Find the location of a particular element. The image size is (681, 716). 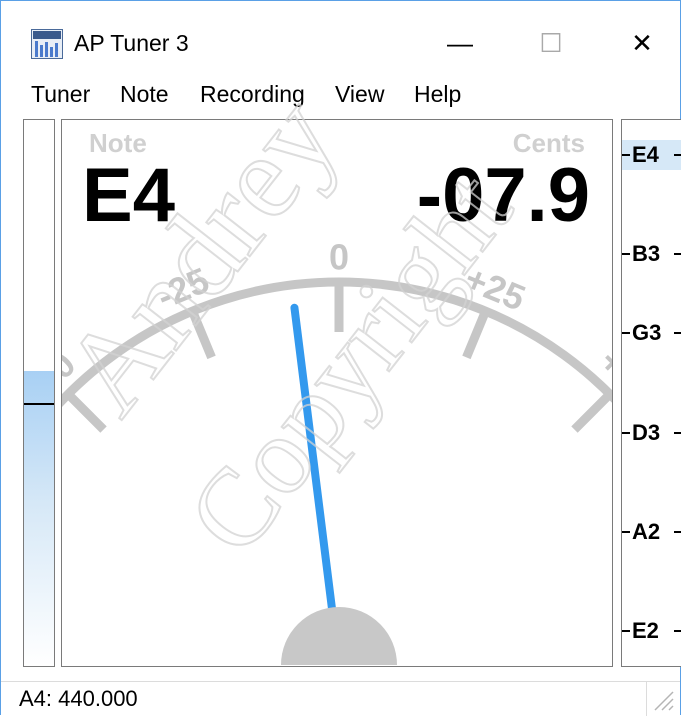

menu-bar: Tuner Note Recording View Help is located at coordinates (340, 95).